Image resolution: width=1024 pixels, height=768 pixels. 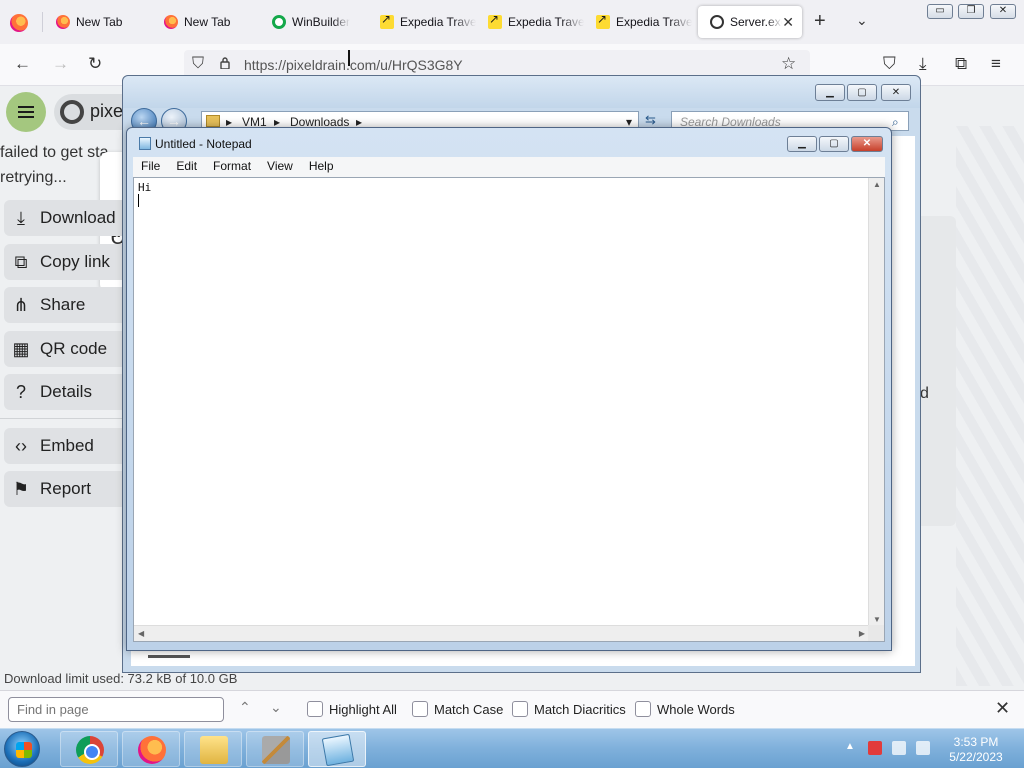 I want to click on pocket-icon: ⛉, so click(x=889, y=64).